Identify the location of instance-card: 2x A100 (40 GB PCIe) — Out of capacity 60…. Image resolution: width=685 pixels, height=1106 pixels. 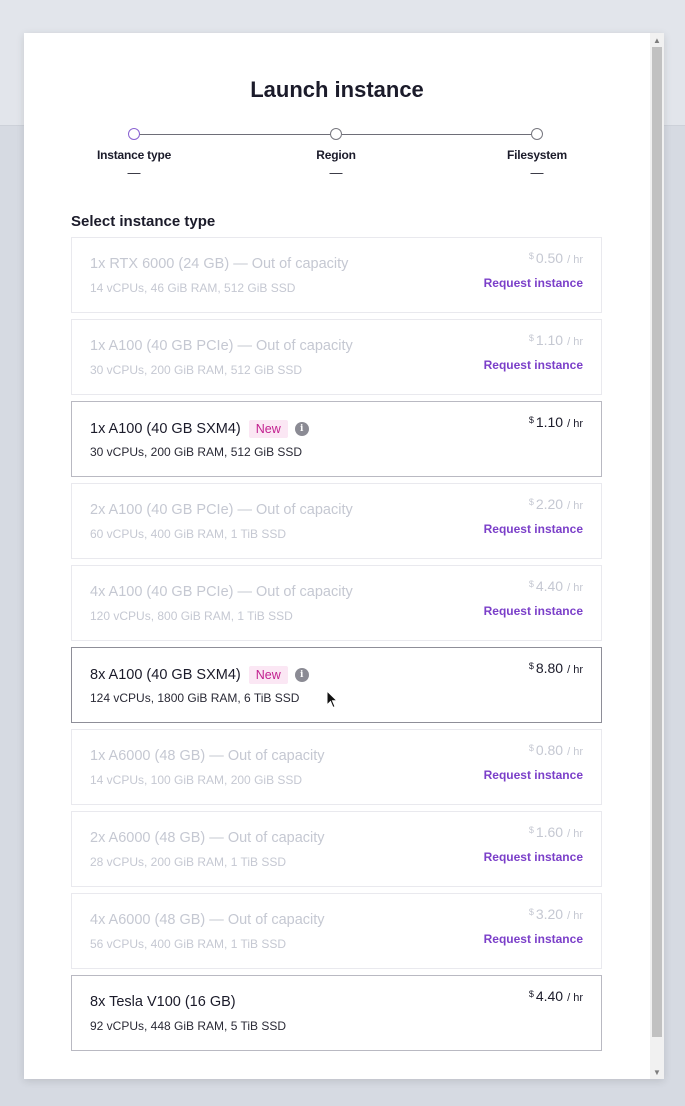
(336, 521).